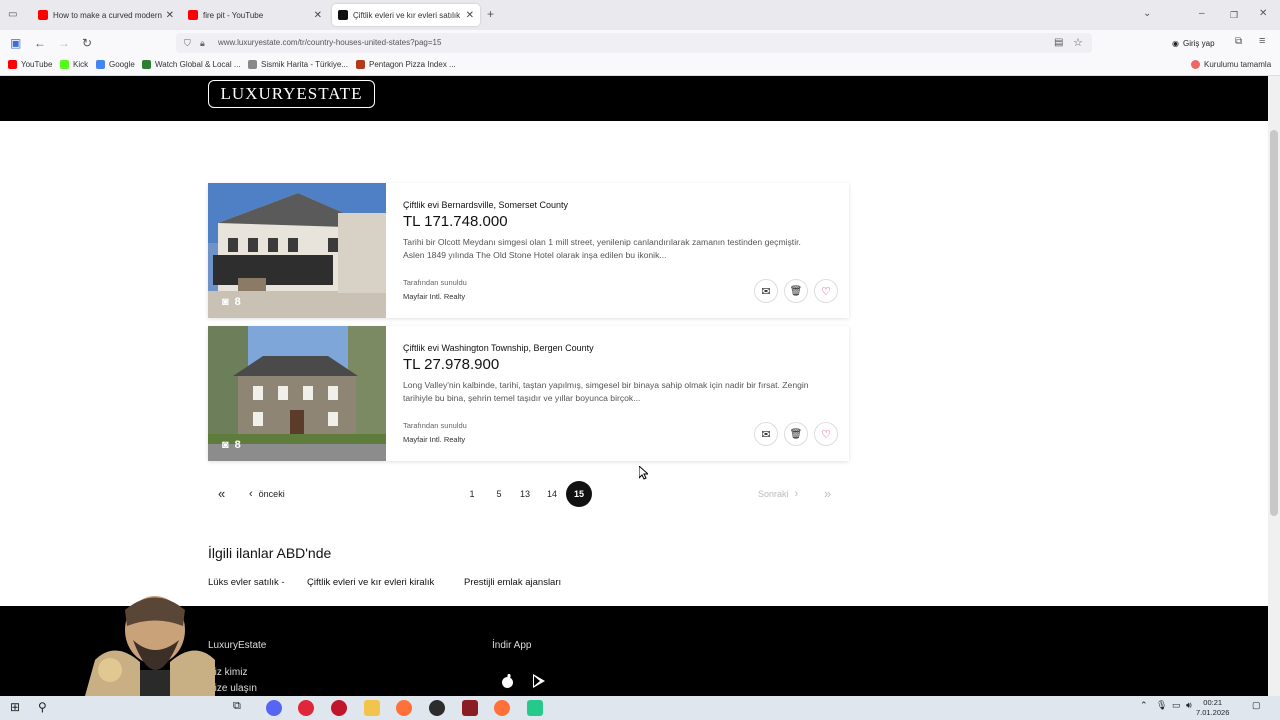 This screenshot has width=1280, height=720. I want to click on trash-icon: 🗑︎, so click(796, 291).